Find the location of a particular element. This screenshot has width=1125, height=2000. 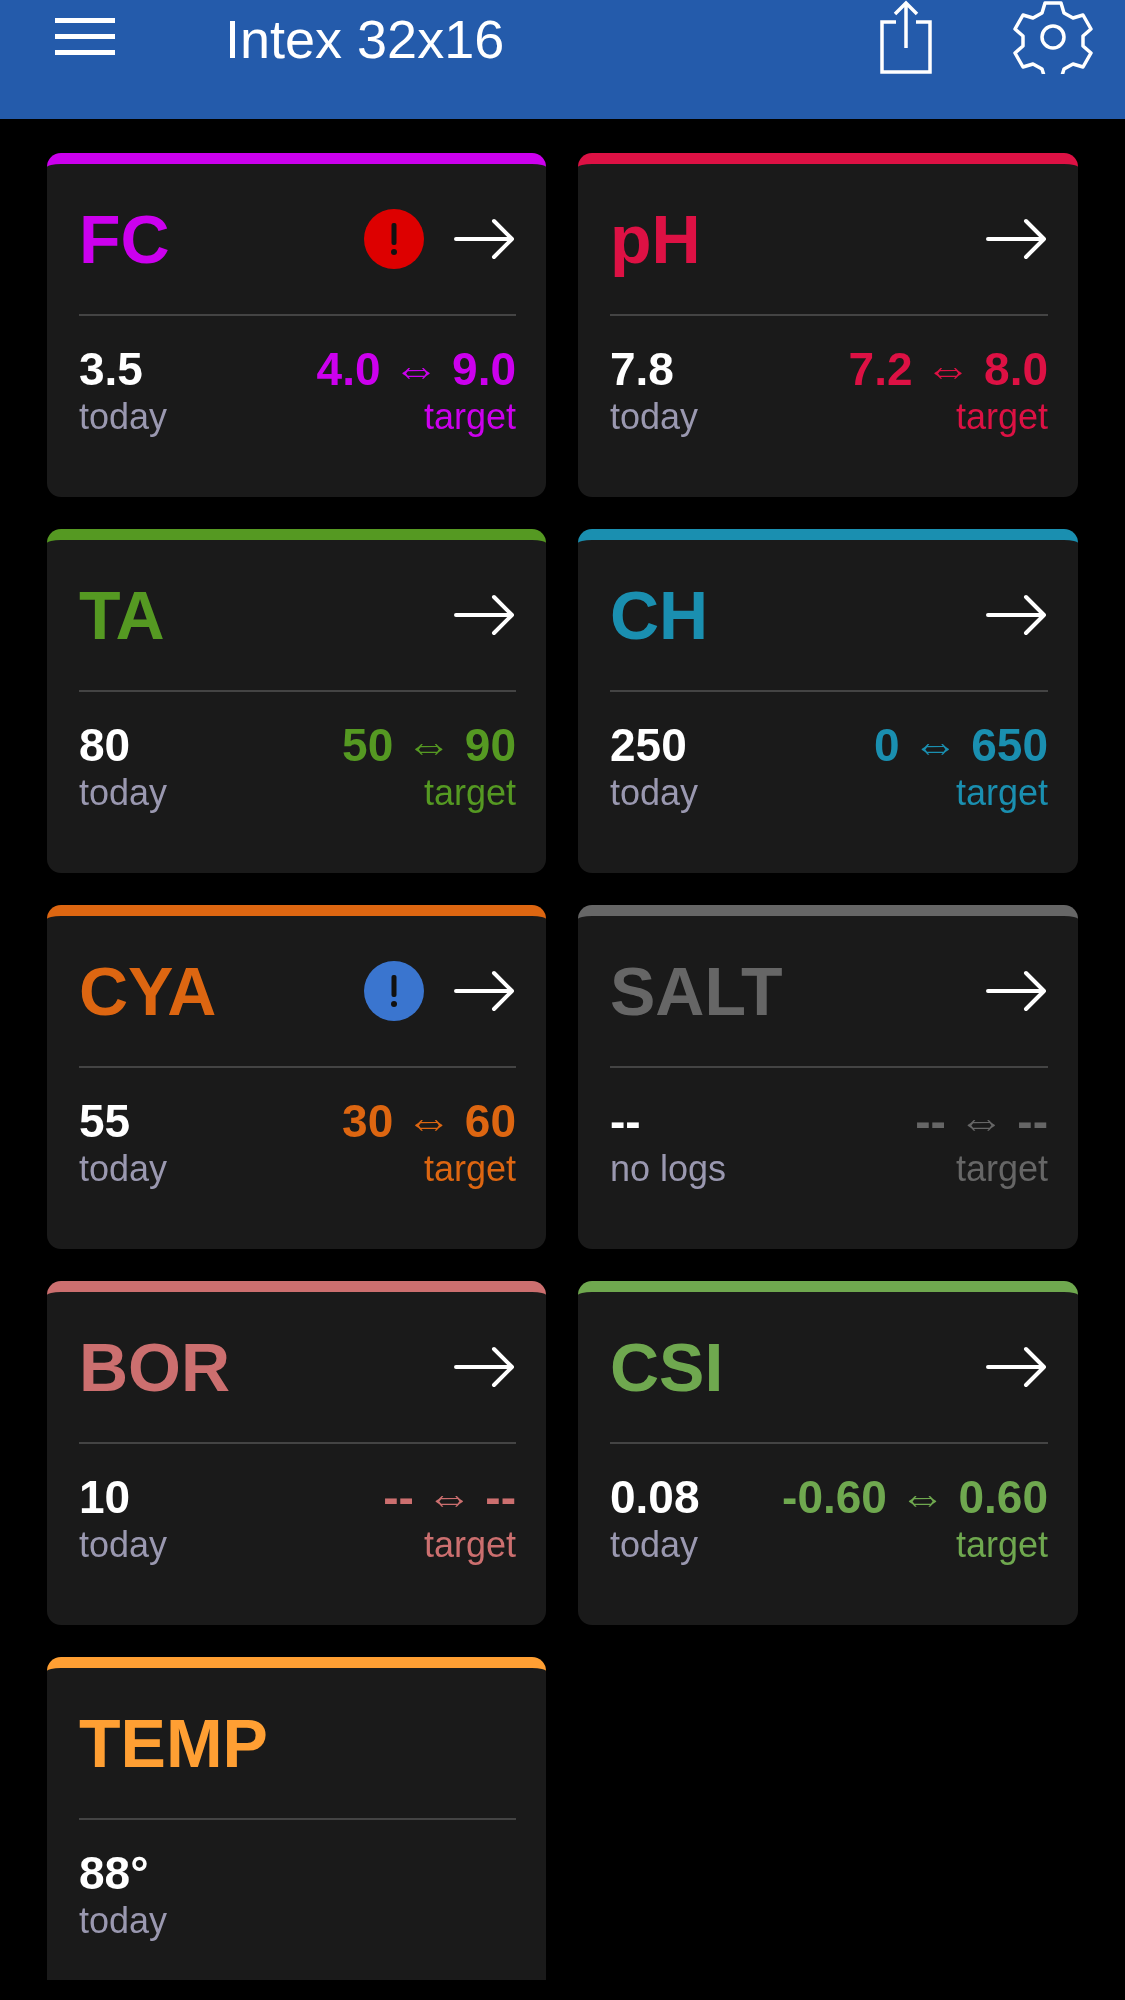

settings-icon is located at coordinates (1053, 37).